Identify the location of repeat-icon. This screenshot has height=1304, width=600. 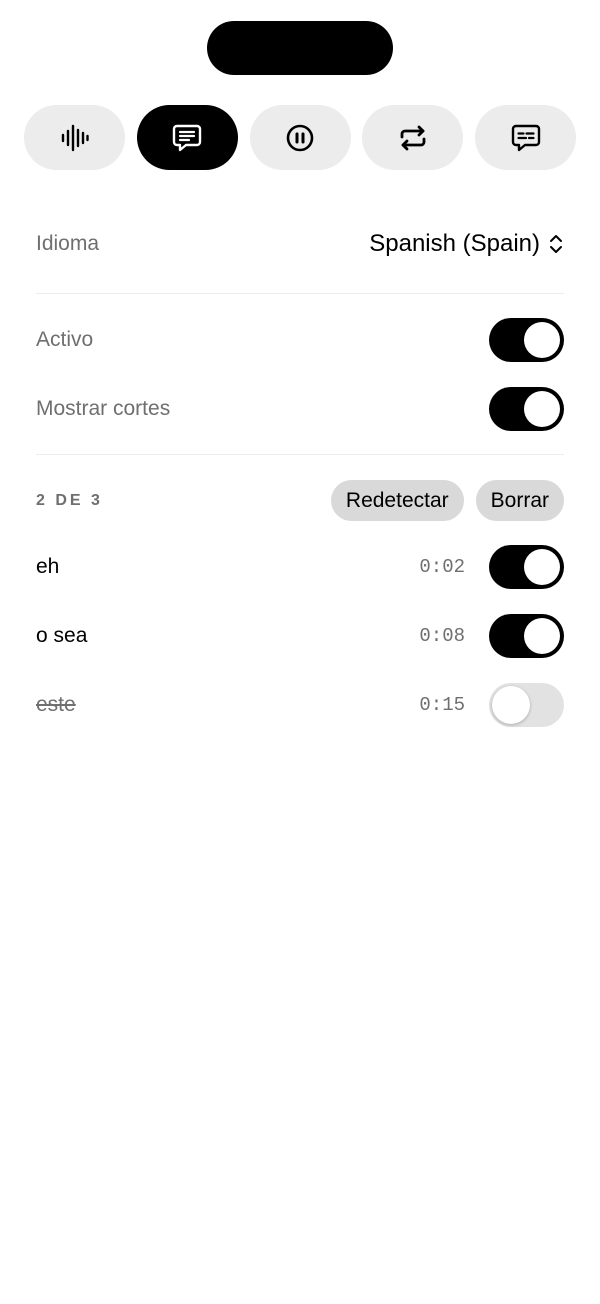
(413, 137).